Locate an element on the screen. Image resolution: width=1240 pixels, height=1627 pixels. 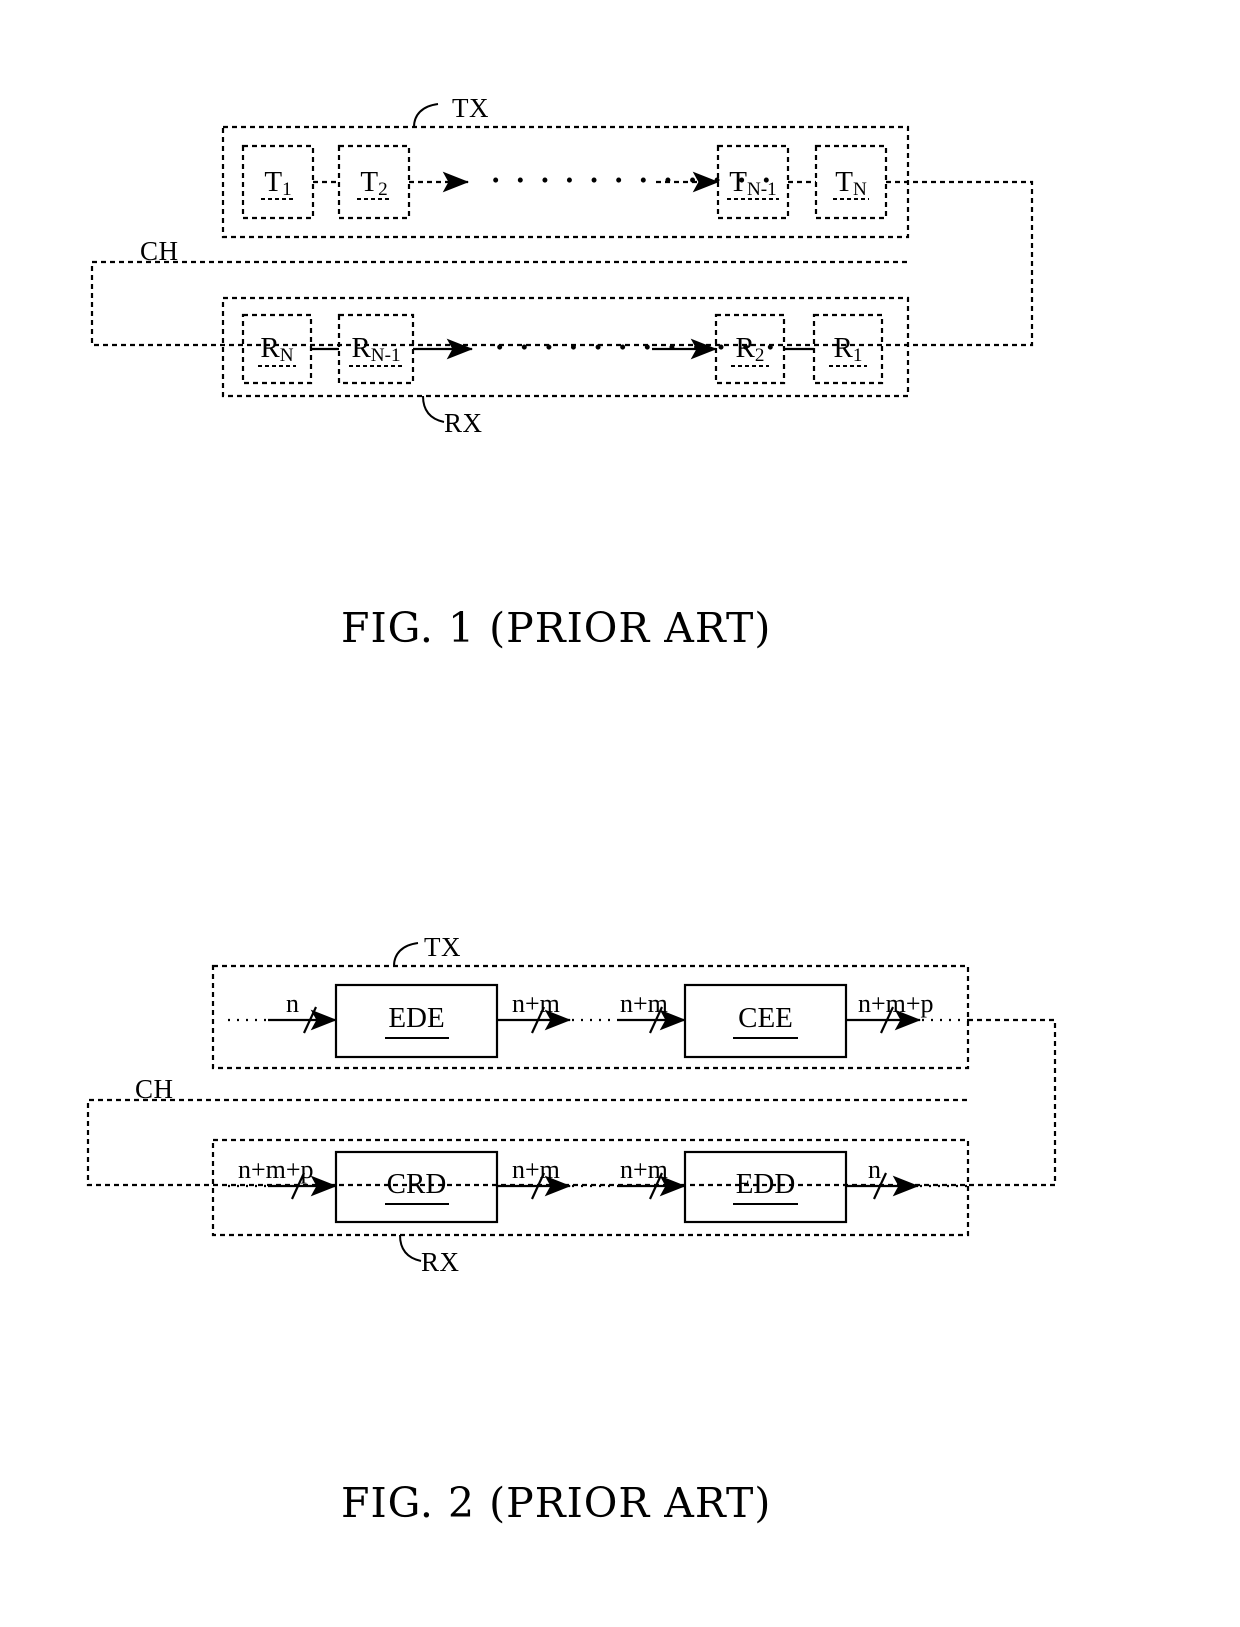
fig1-tx-leader is located at coordinates (426, 115).